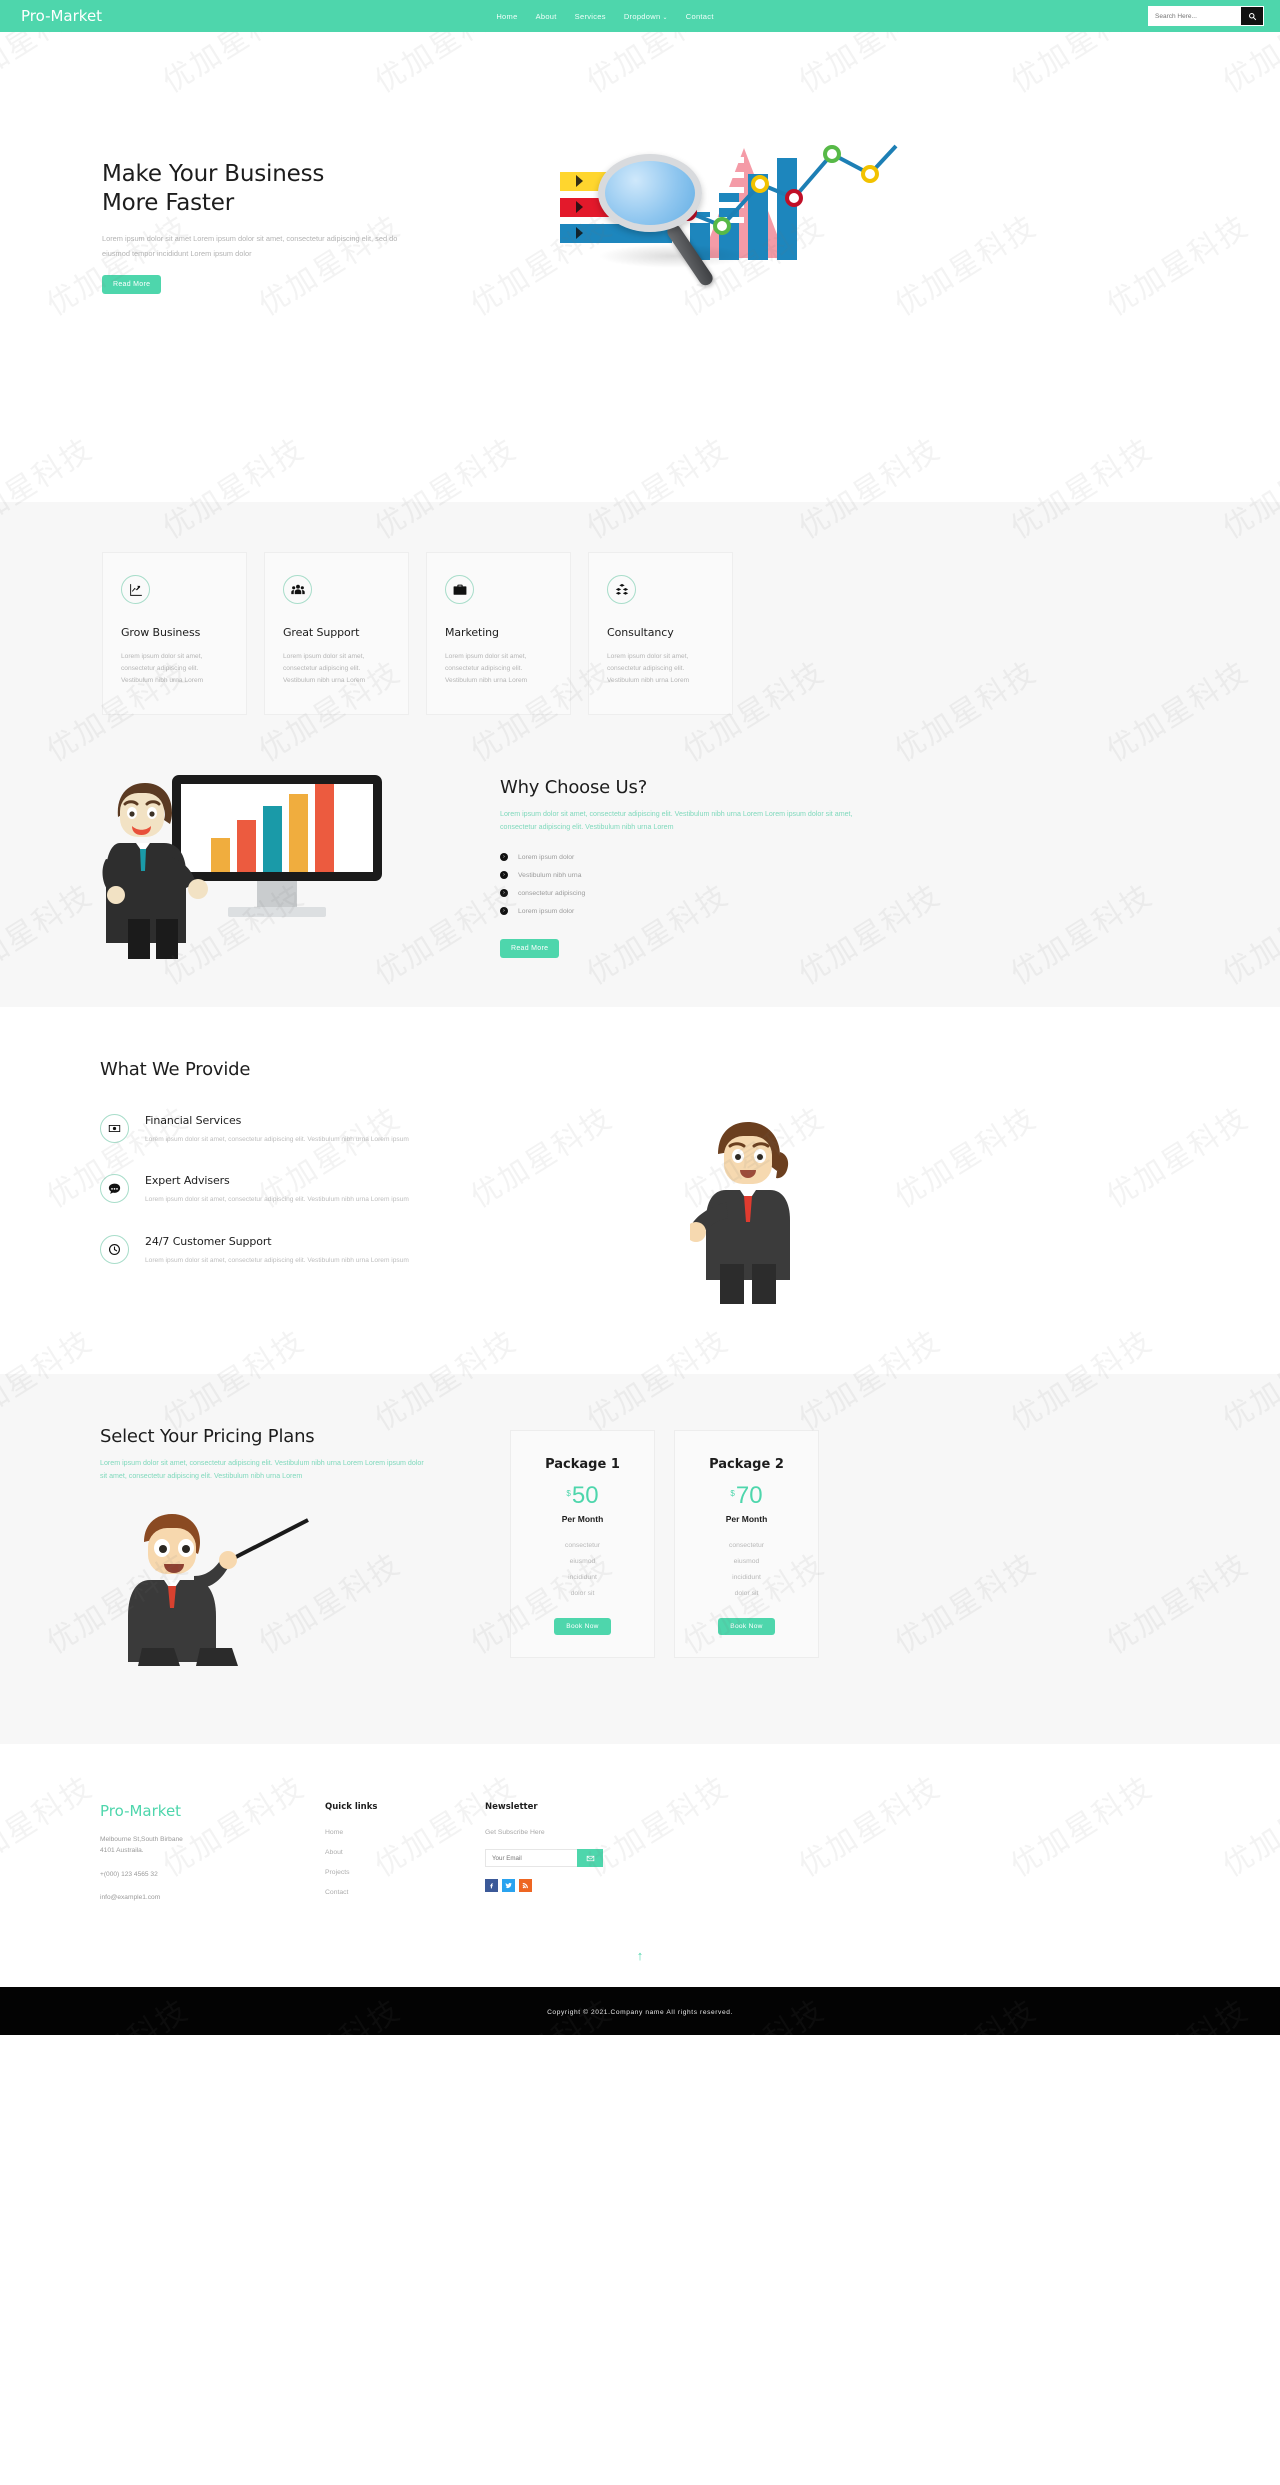 The width and height of the screenshot is (1280, 2485). Describe the element at coordinates (1195, 16) in the screenshot. I see `search-input` at that location.